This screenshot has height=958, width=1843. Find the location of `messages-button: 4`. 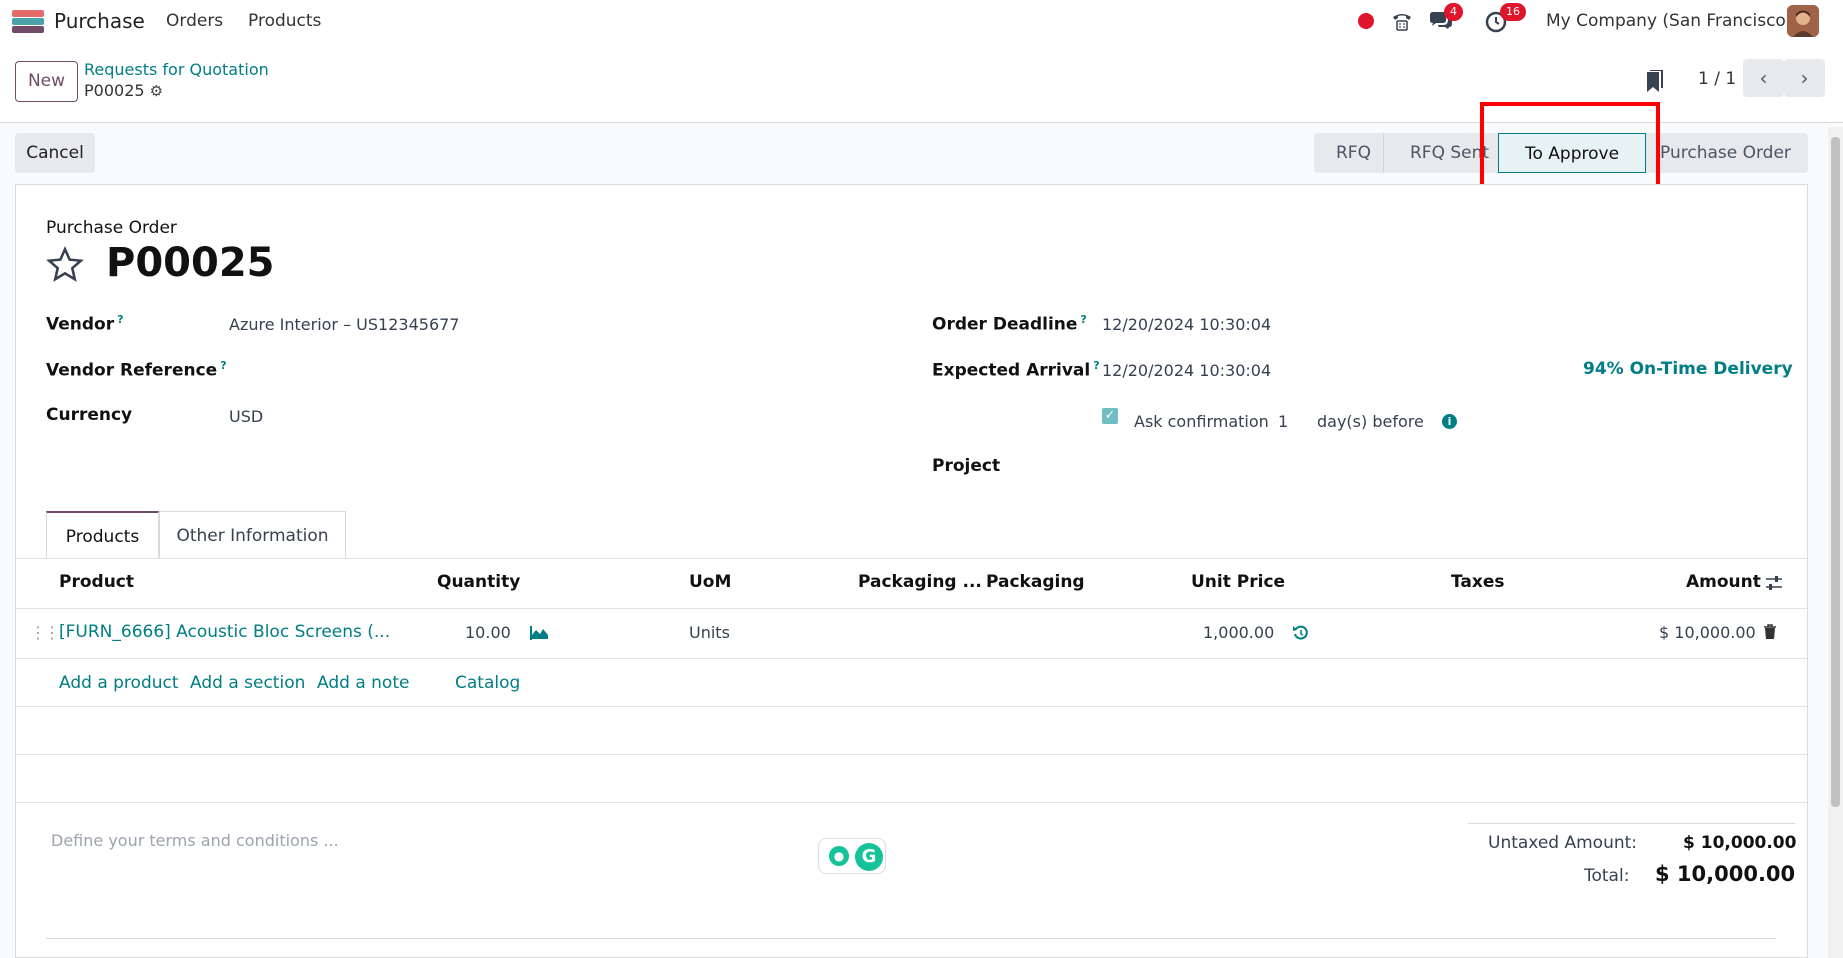

messages-button: 4 is located at coordinates (1445, 18).